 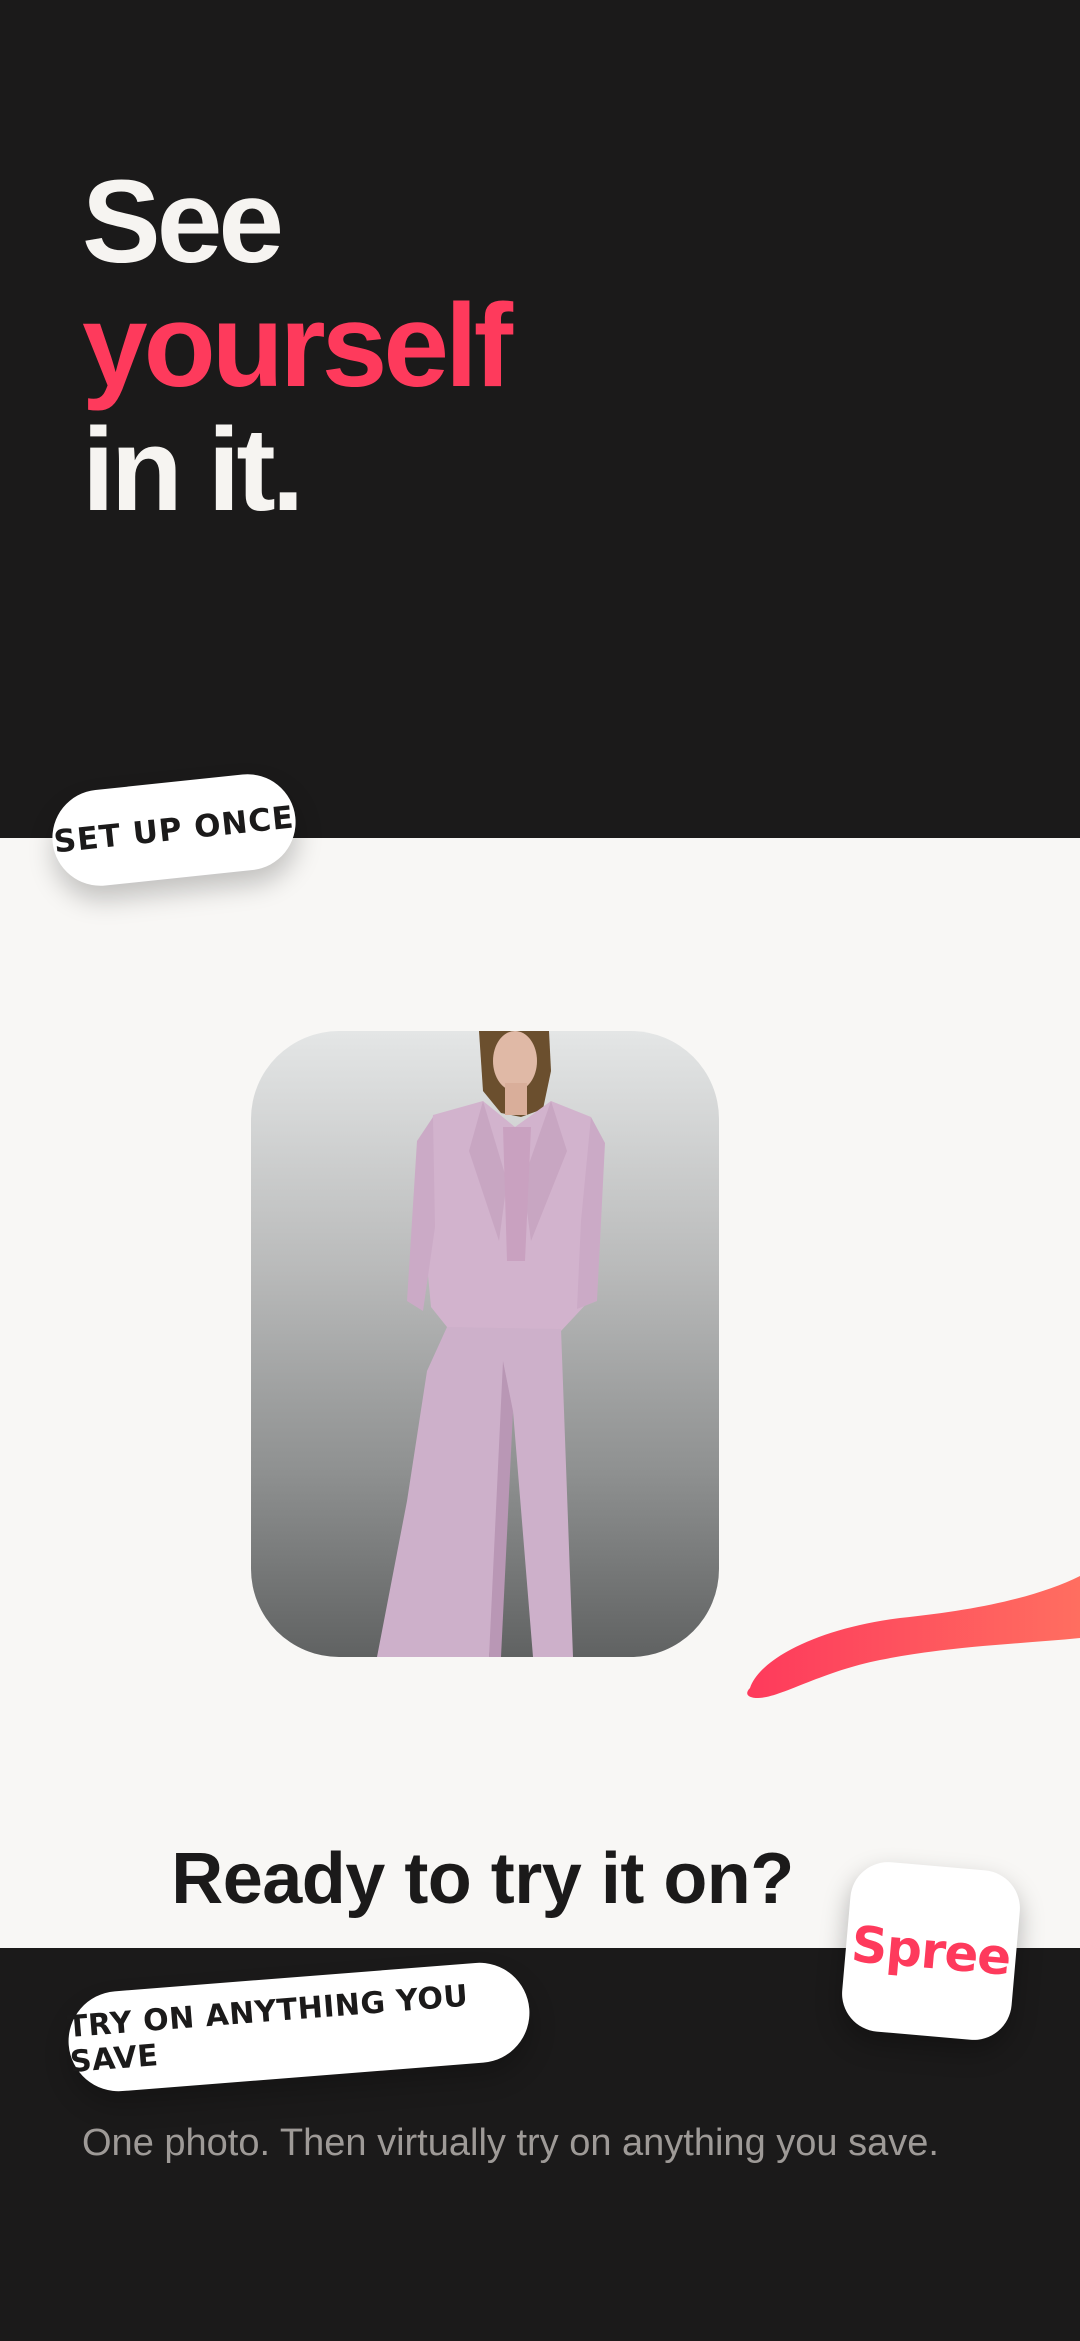 I want to click on cta-title: Ready to try it on?, so click(x=482, y=1879).